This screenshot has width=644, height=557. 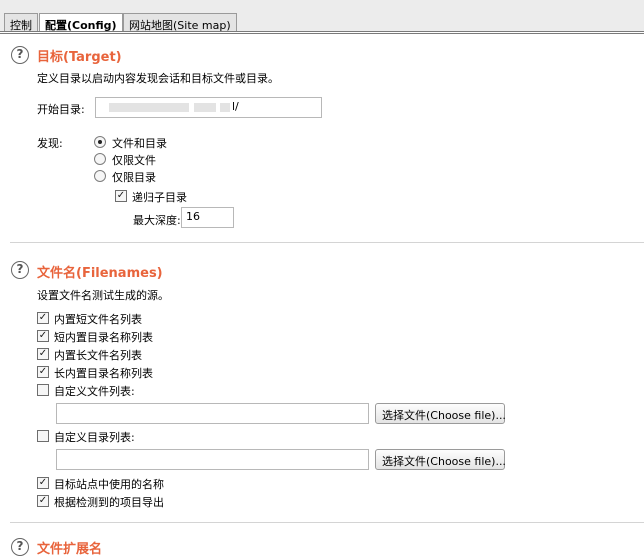 What do you see at coordinates (109, 484) in the screenshot?
I see `site-names-label: 目标站点中使用的名称` at bounding box center [109, 484].